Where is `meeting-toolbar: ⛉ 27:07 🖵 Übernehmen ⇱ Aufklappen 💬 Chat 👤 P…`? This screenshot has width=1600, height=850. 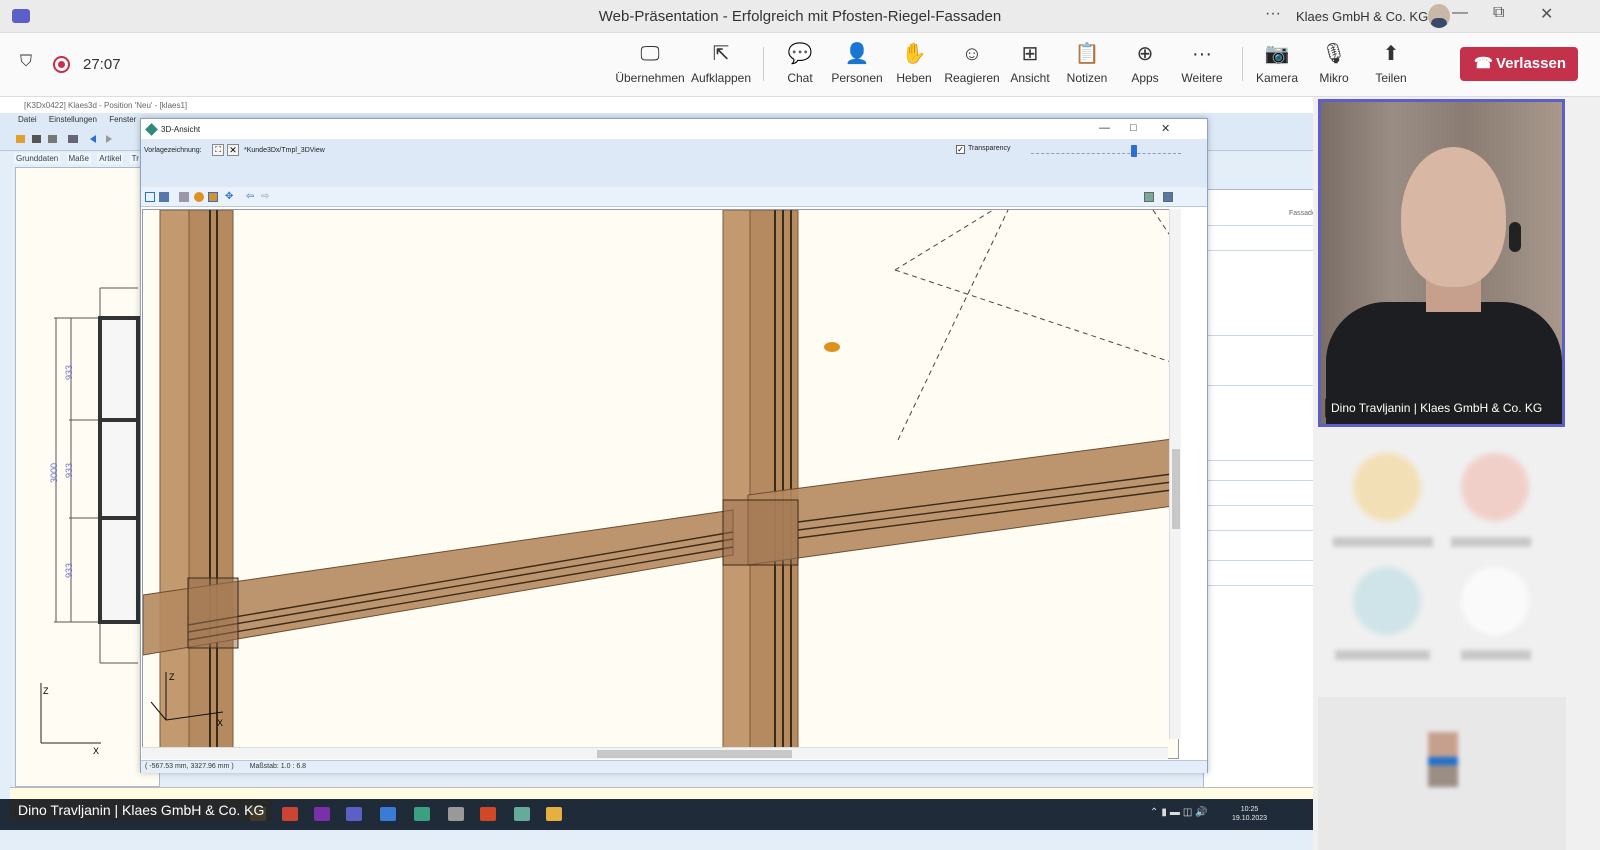 meeting-toolbar: ⛉ 27:07 🖵 Übernehmen ⇱ Aufklappen 💬 Chat 👤 P… is located at coordinates (800, 65).